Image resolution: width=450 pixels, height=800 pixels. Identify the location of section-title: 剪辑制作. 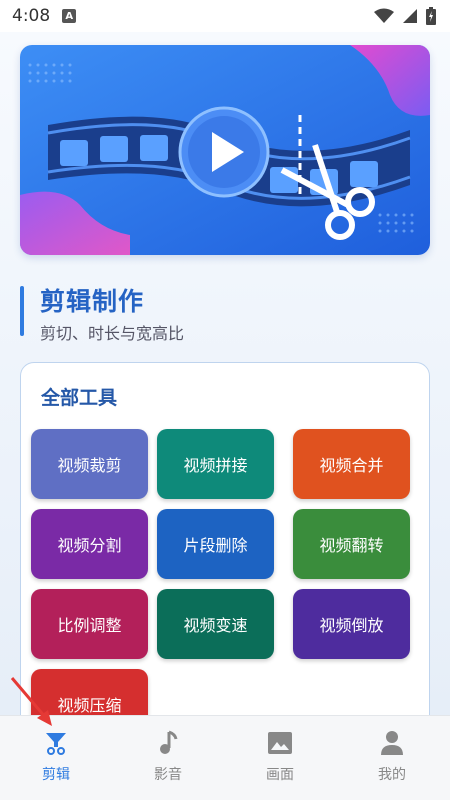
(92, 301).